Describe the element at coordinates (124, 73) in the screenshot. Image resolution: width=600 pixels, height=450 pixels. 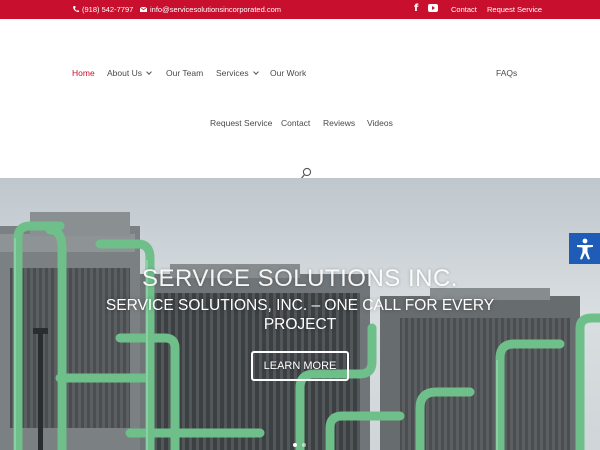
I see `nav-about-us-label: About Us` at that location.